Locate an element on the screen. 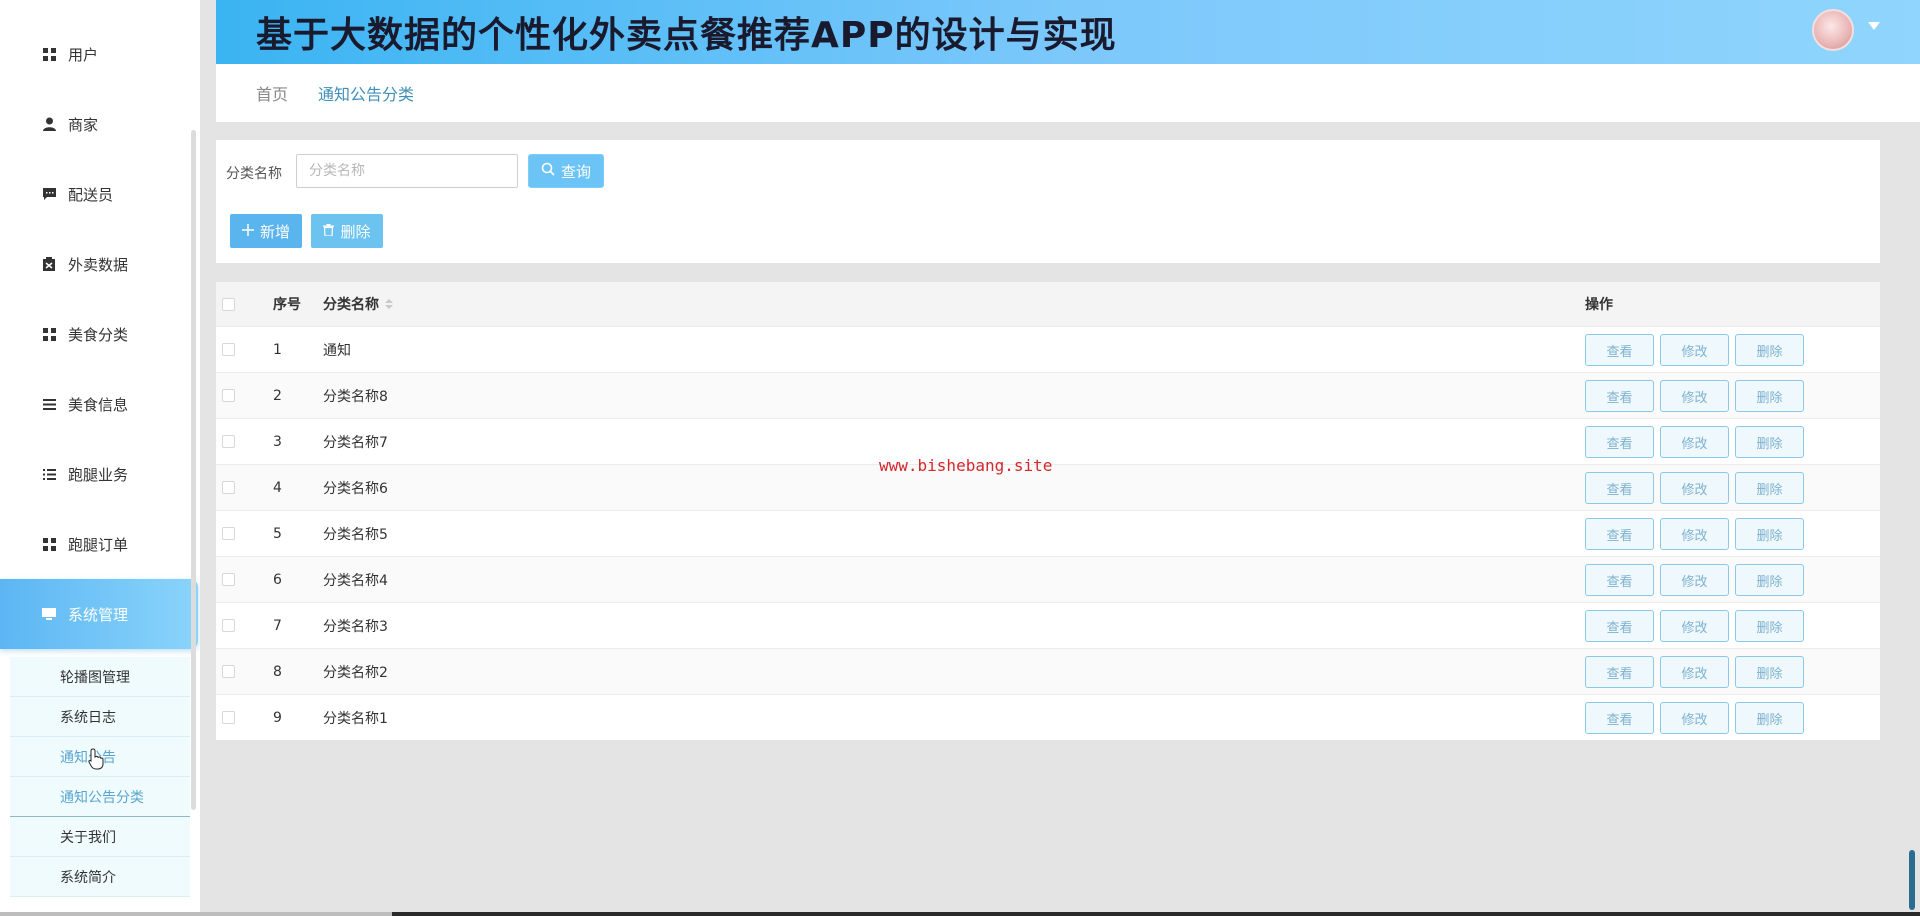 This screenshot has width=1920, height=916. column-header-name: 分类名称 is located at coordinates (358, 304).